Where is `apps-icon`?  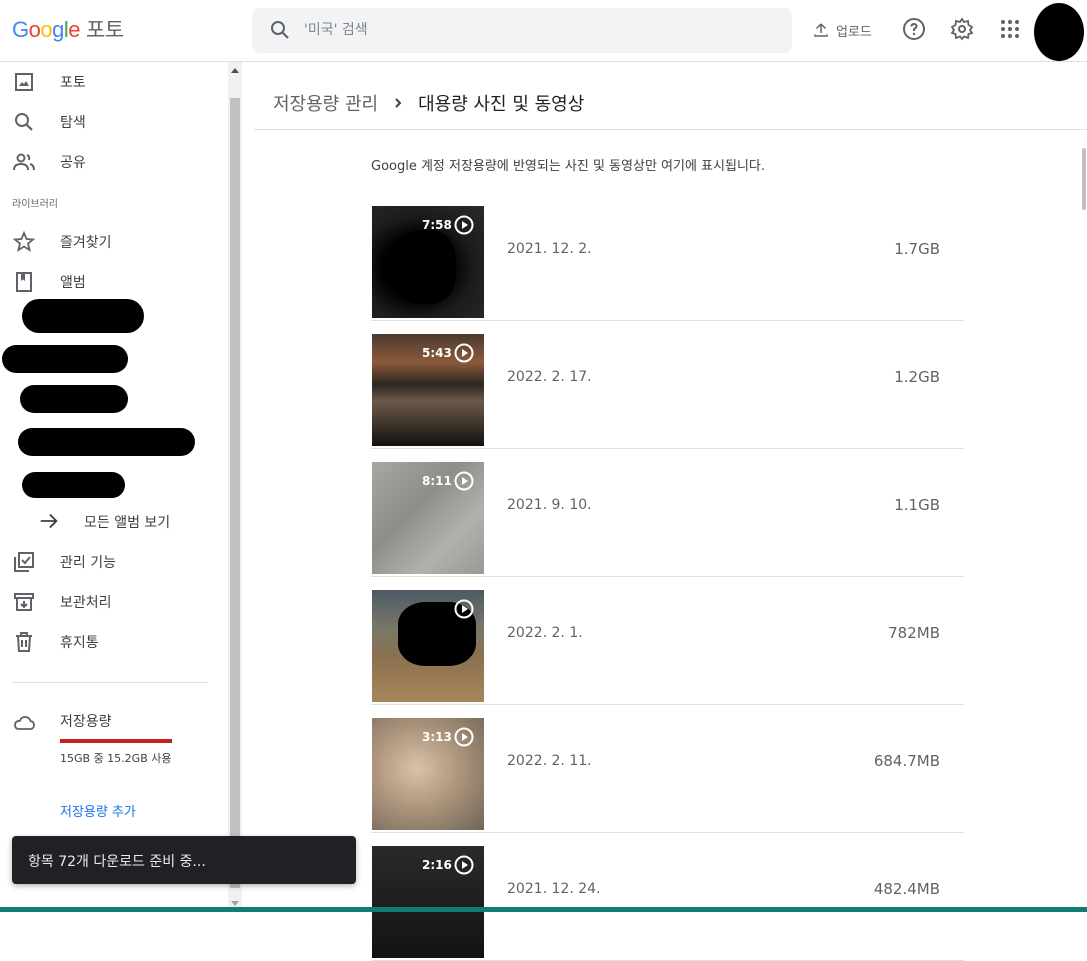 apps-icon is located at coordinates (1010, 29).